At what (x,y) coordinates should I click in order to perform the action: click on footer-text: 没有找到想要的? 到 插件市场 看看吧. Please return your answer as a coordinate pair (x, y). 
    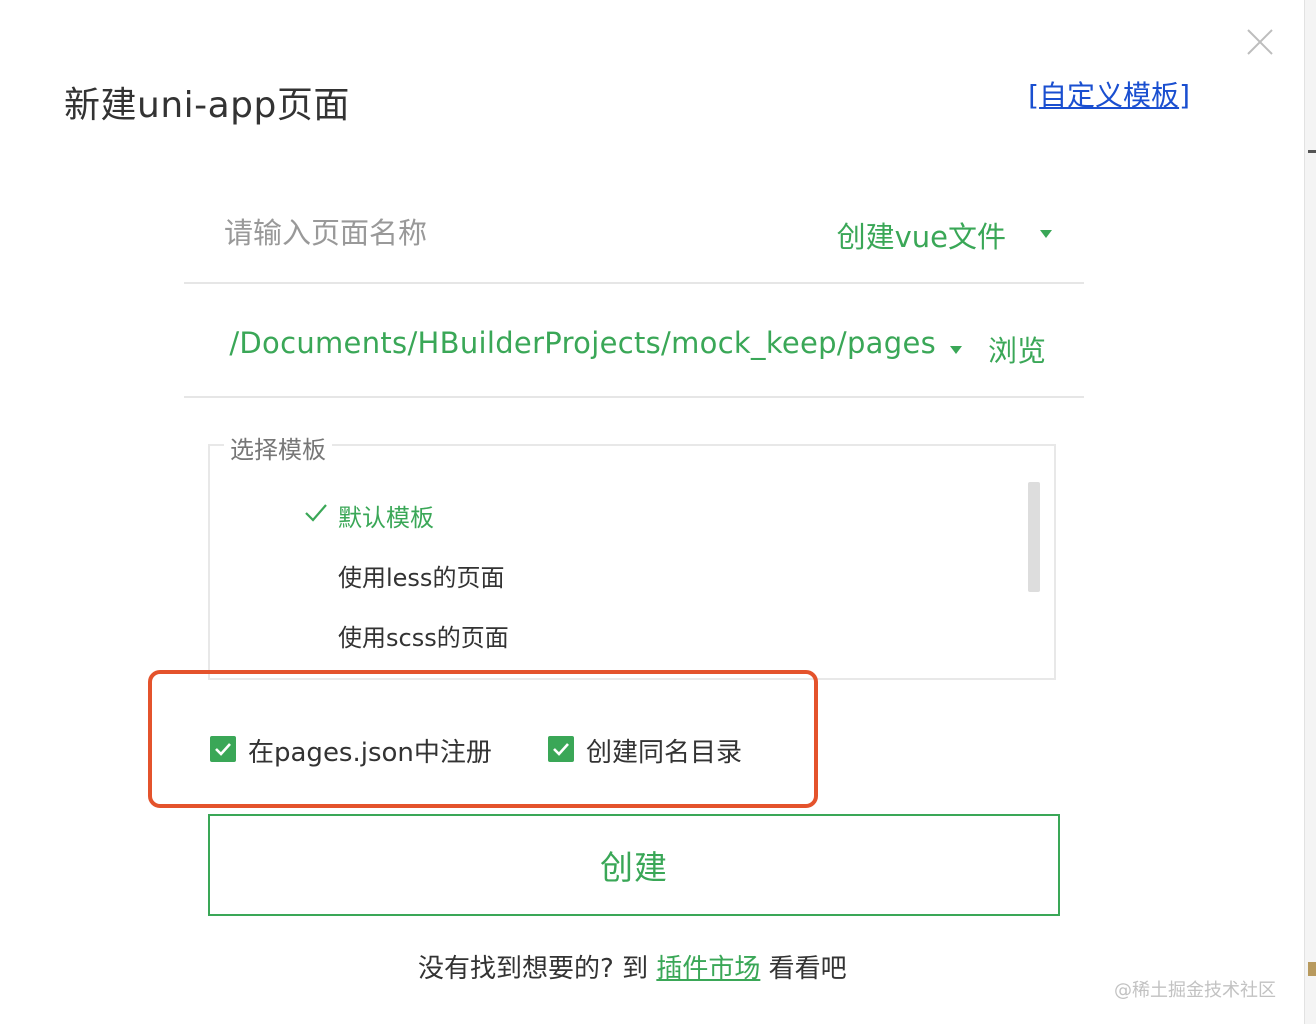
    Looking at the image, I should click on (632, 966).